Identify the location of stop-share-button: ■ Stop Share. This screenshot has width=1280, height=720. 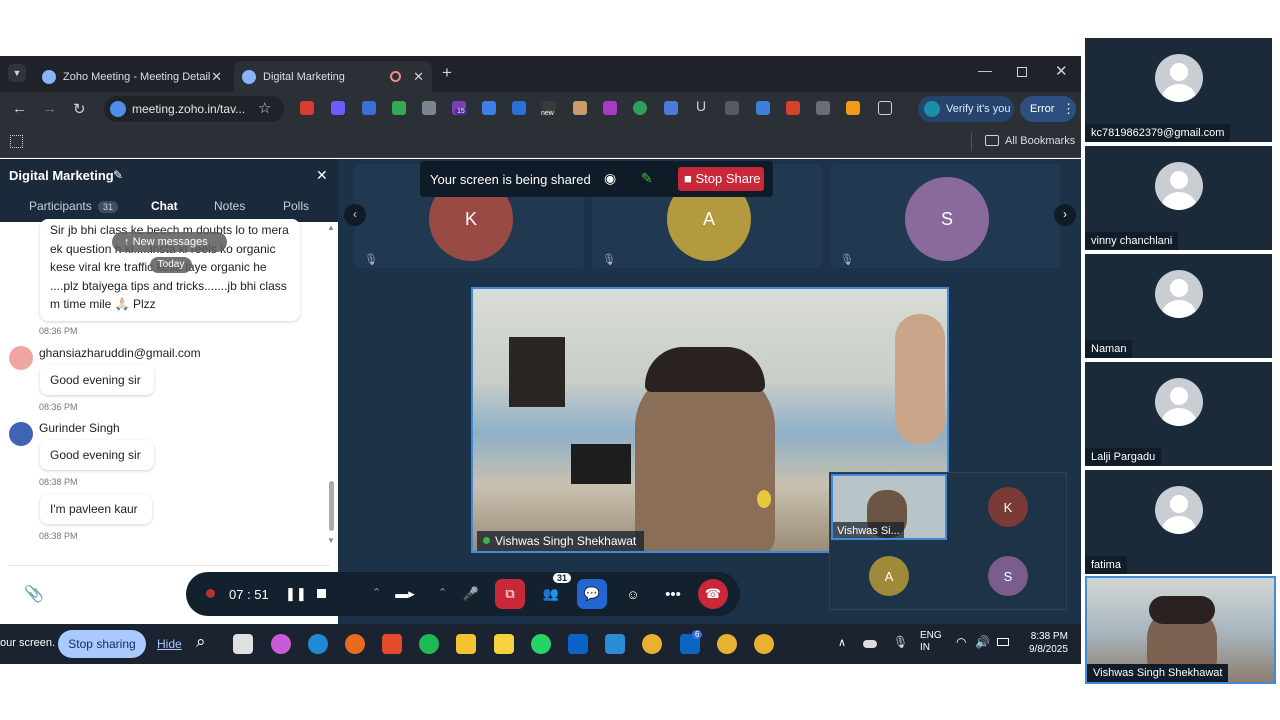
(721, 179).